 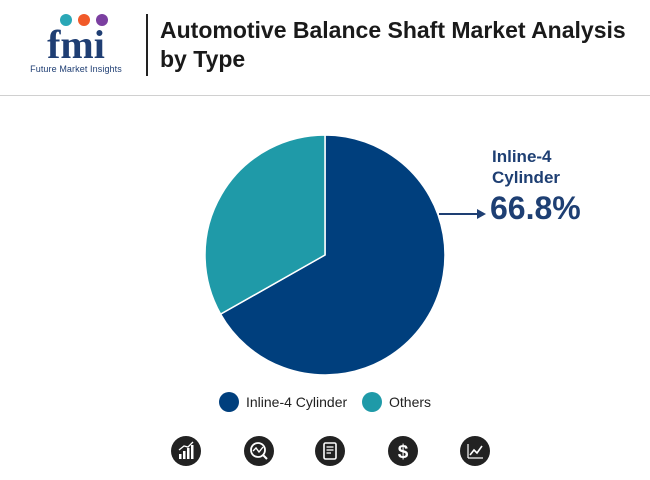 I want to click on fmi-logo-mark: fmi, so click(x=77, y=40).